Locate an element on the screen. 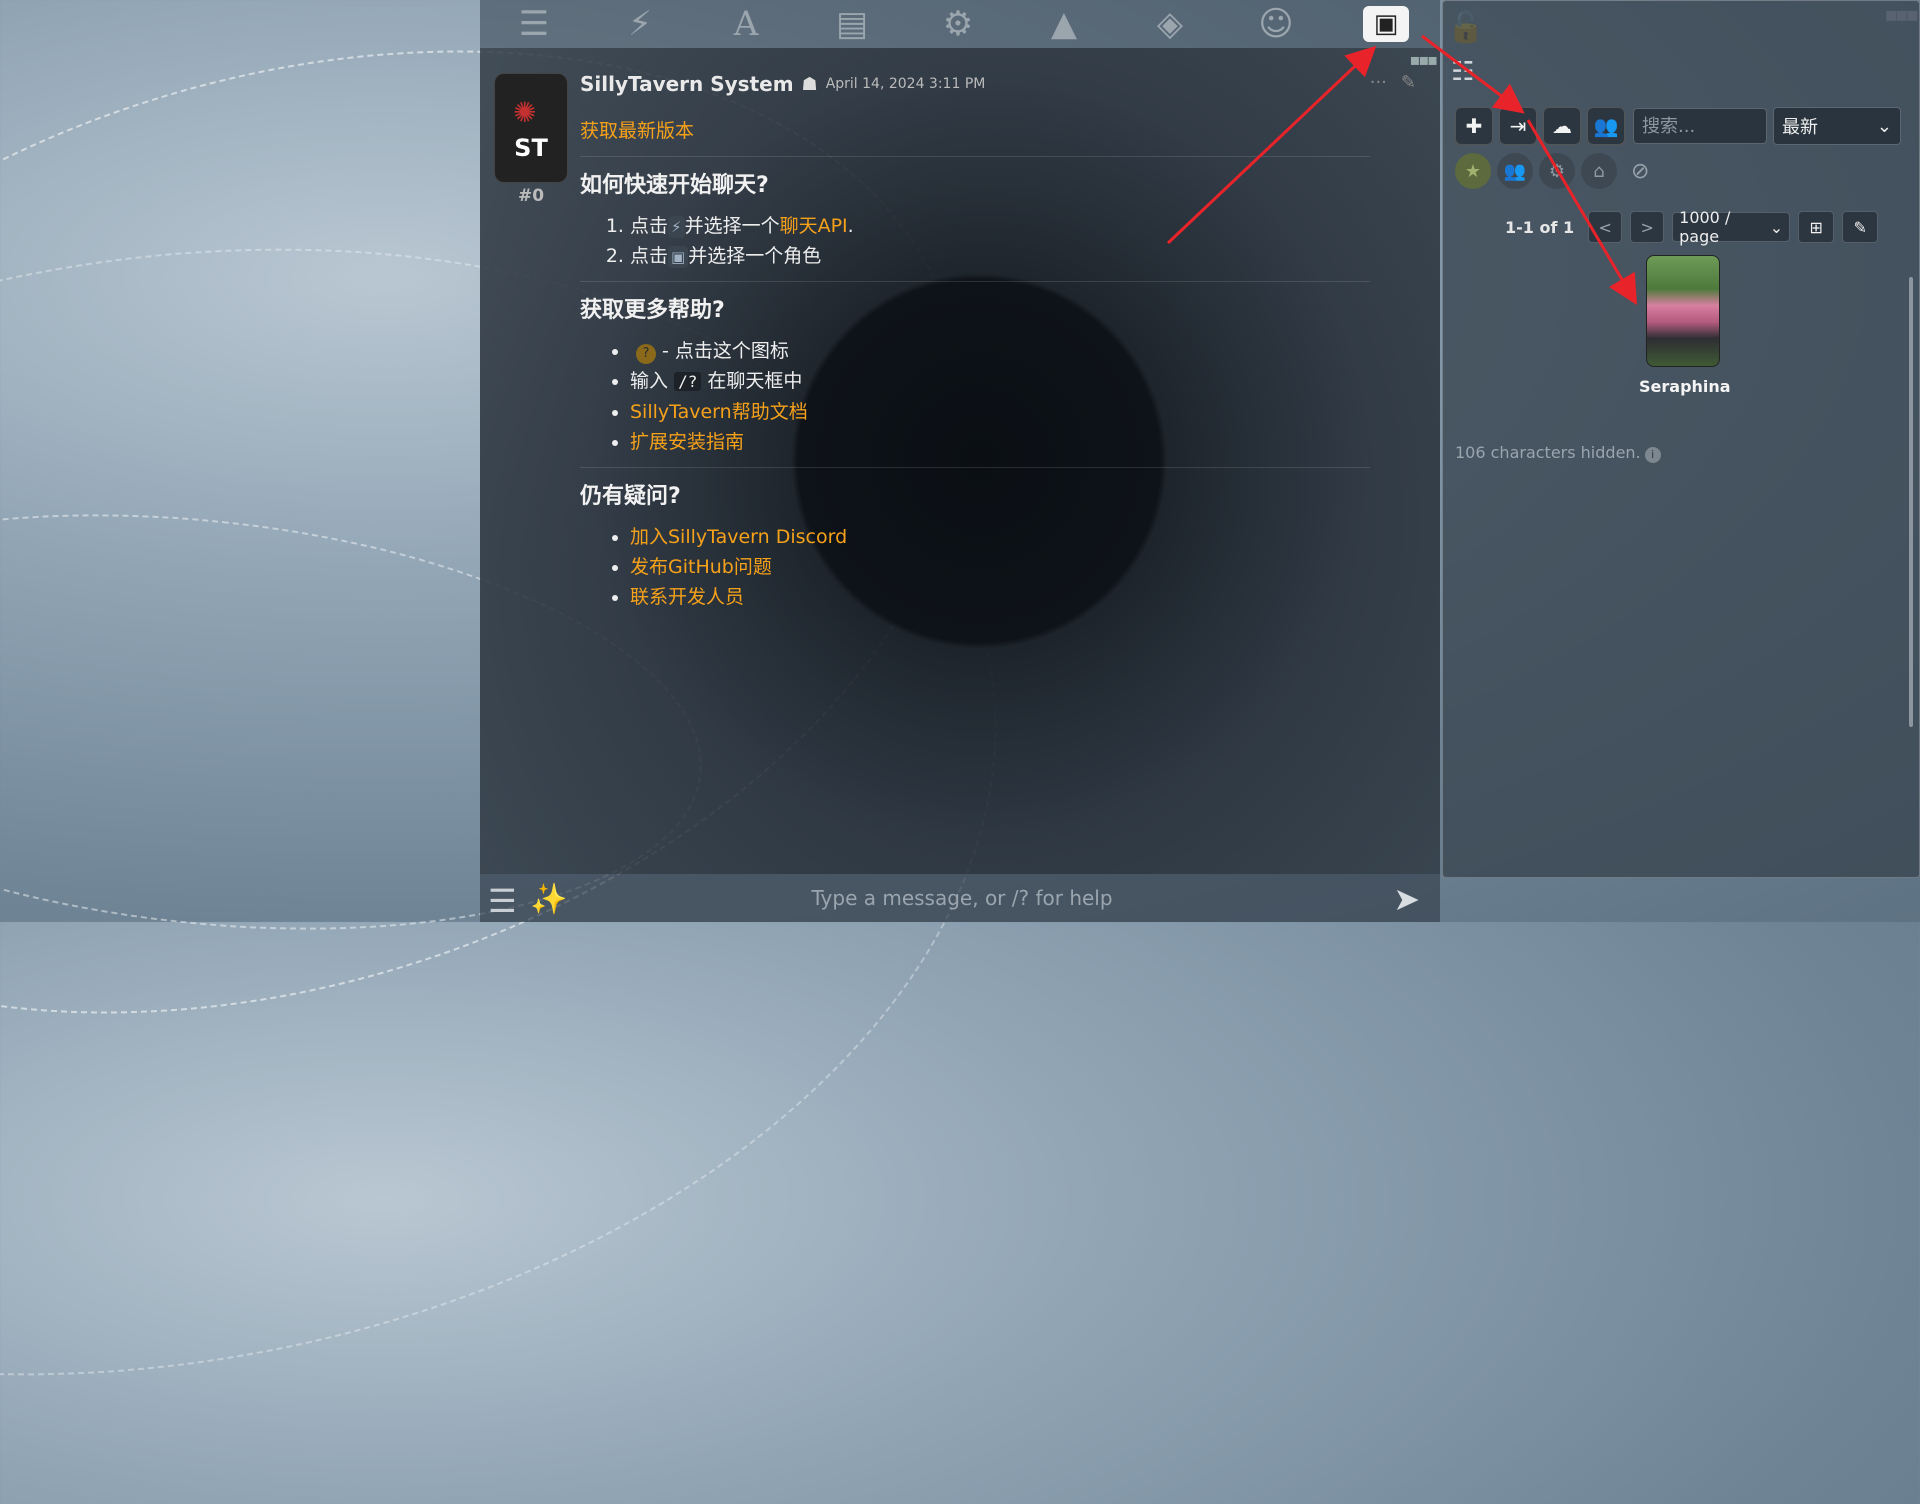 This screenshot has height=1504, width=1920. pagination: 1-1 of 1 < > 1000 / page ⌄ ⊞ ✎ is located at coordinates (1692, 227).